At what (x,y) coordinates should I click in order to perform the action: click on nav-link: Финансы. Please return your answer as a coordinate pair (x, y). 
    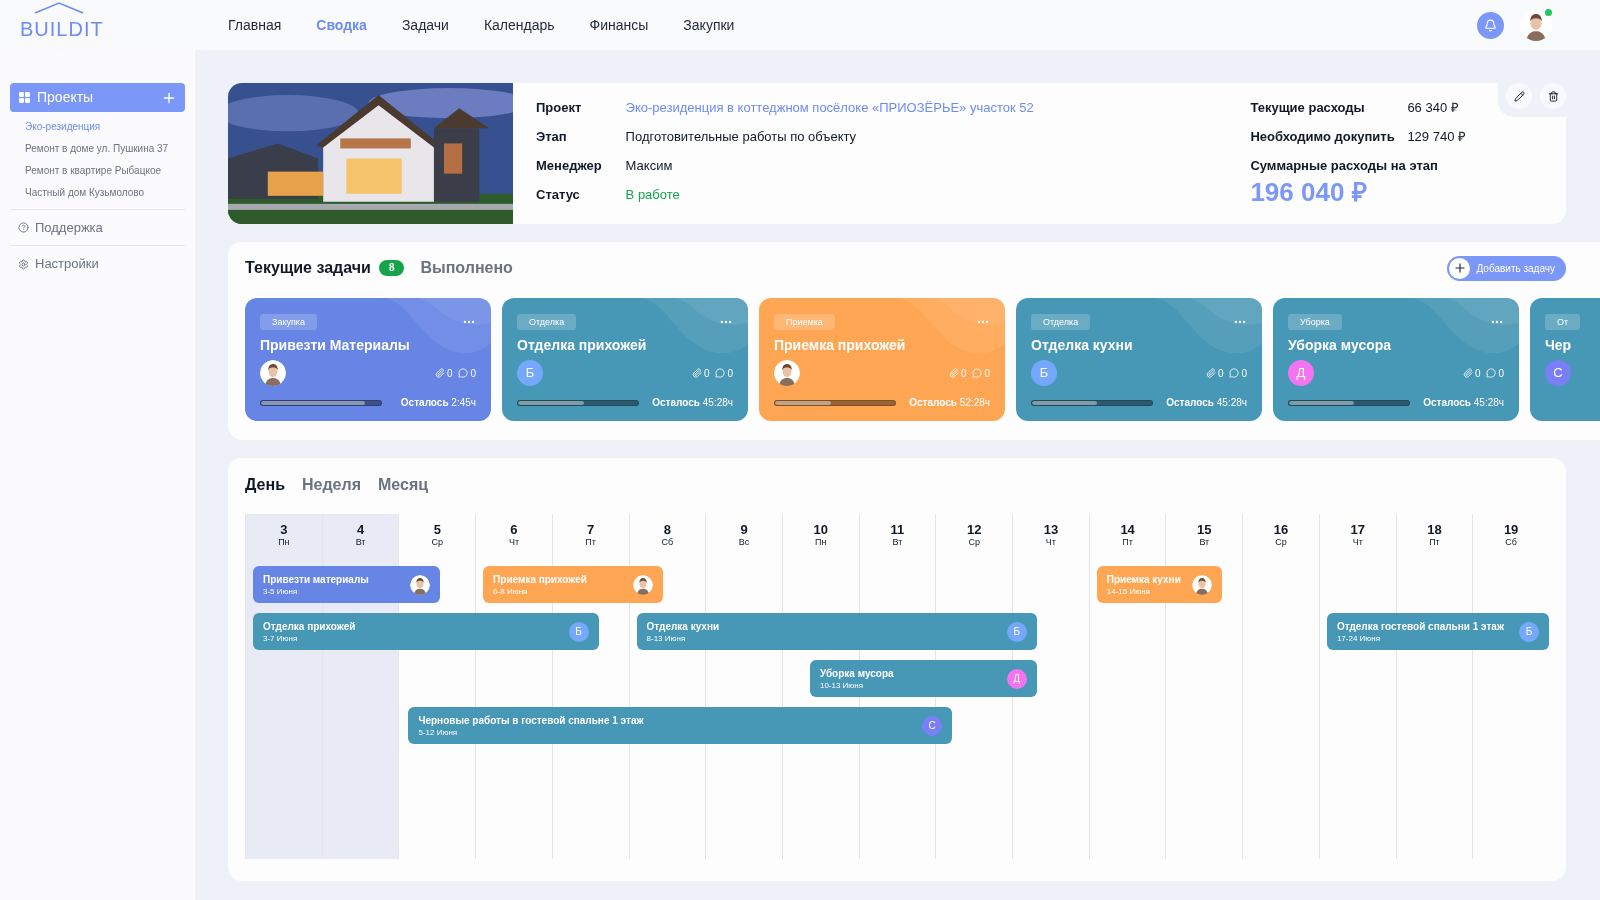
    Looking at the image, I should click on (619, 25).